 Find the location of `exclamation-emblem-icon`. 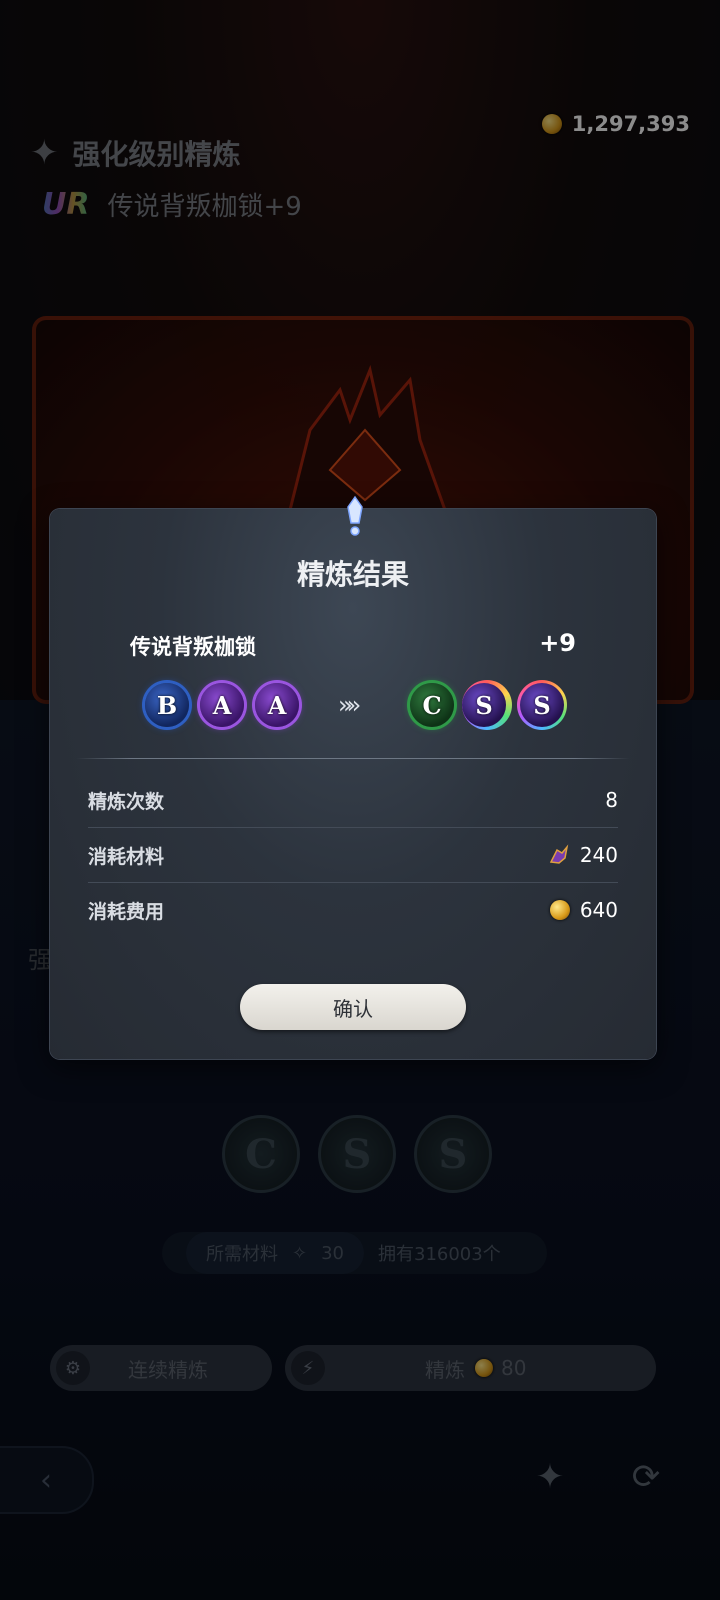

exclamation-emblem-icon is located at coordinates (355, 515).